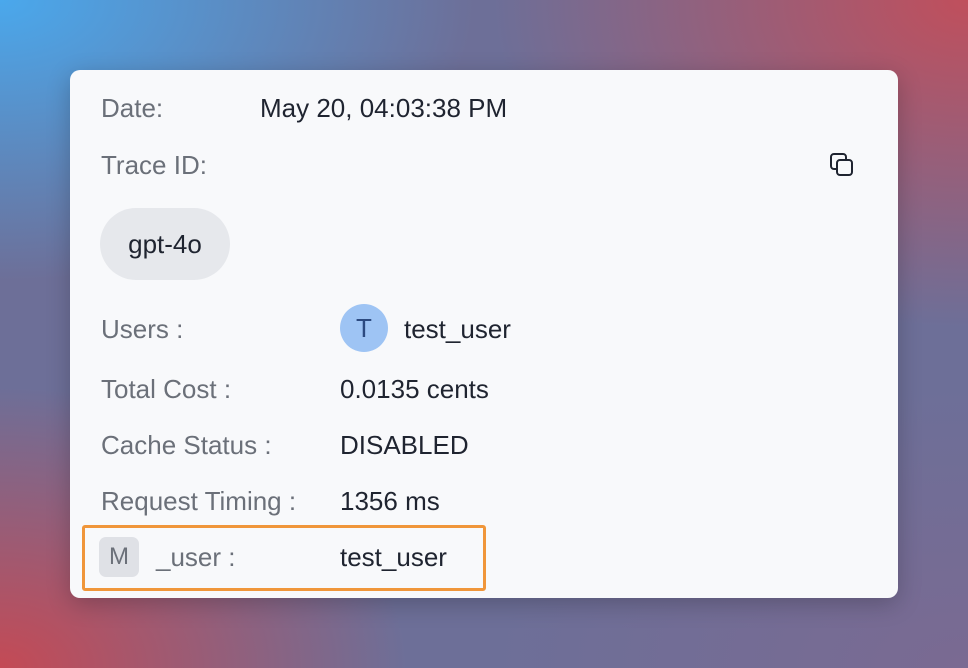 This screenshot has height=668, width=968. What do you see at coordinates (196, 557) in the screenshot?
I see `metadata-key-label: _user :` at bounding box center [196, 557].